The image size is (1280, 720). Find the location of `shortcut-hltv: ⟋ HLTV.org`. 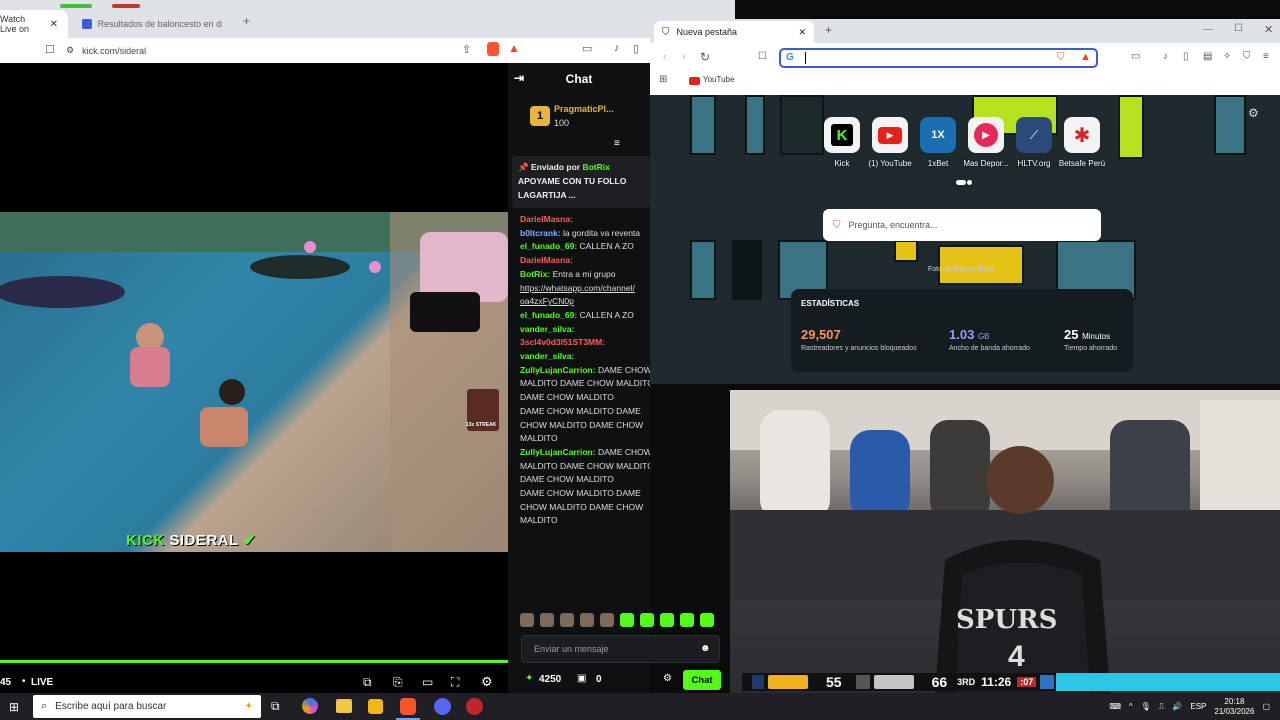

shortcut-hltv: ⟋ HLTV.org is located at coordinates (1034, 142).